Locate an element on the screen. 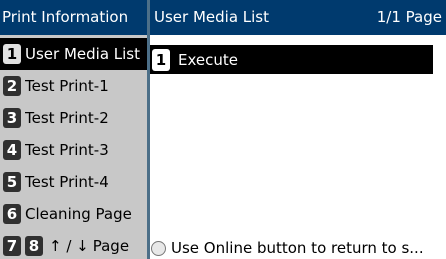  nav-item-test-print-3: 4 Test Print-3 is located at coordinates (73, 150).